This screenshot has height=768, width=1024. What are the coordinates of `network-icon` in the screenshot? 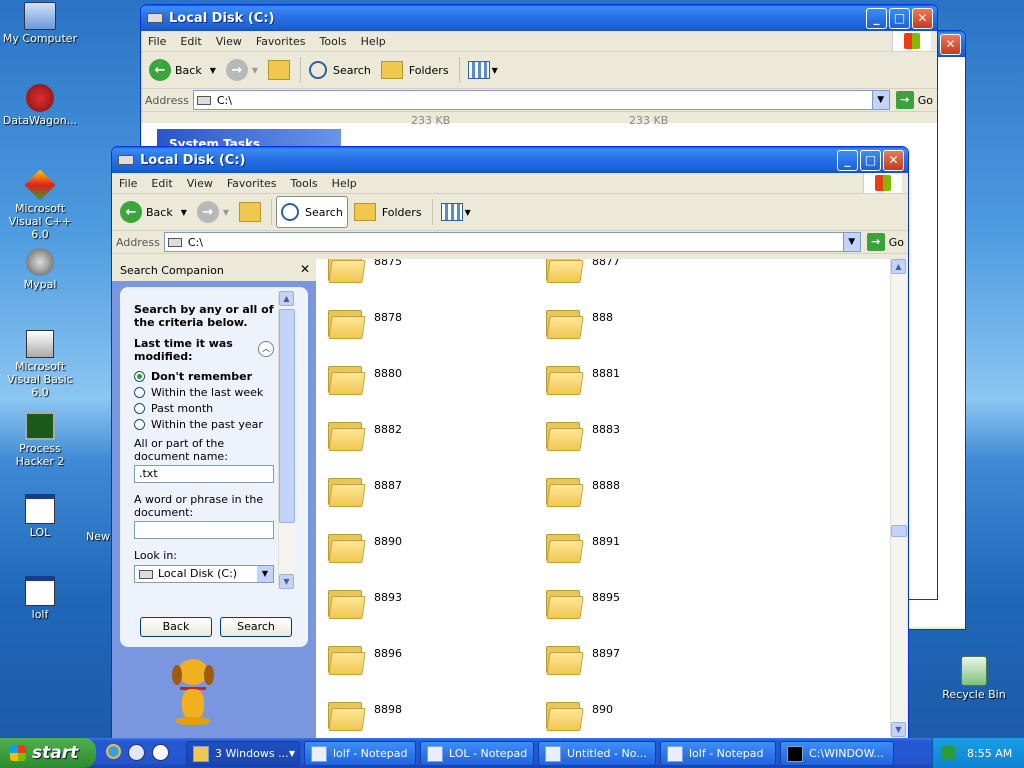 It's located at (948, 753).